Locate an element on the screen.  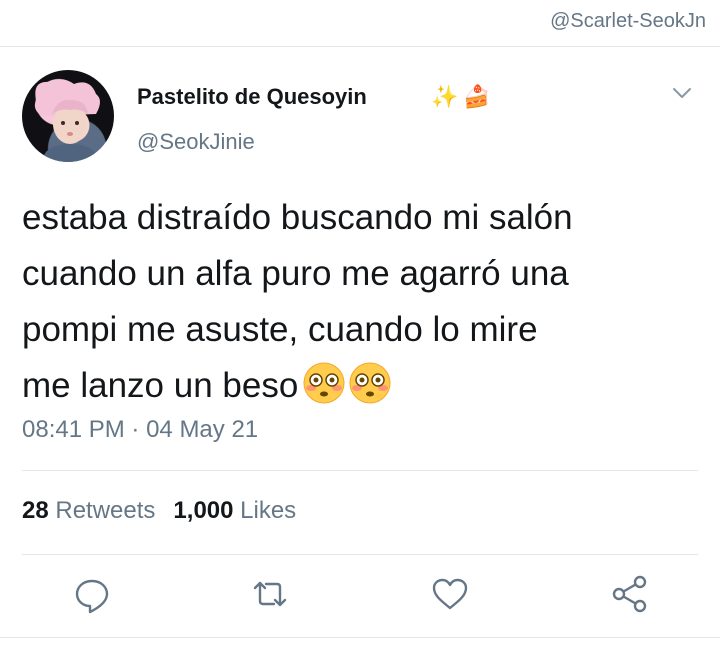
likes-label: Likes is located at coordinates (268, 510).